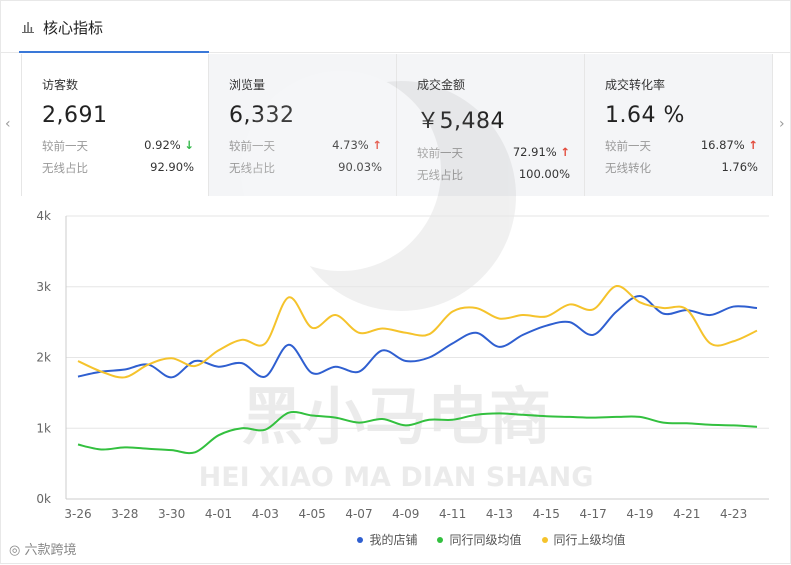  Describe the element at coordinates (493, 175) in the screenshot. I see `metric-share-row: 无线占比 100.00%` at that location.